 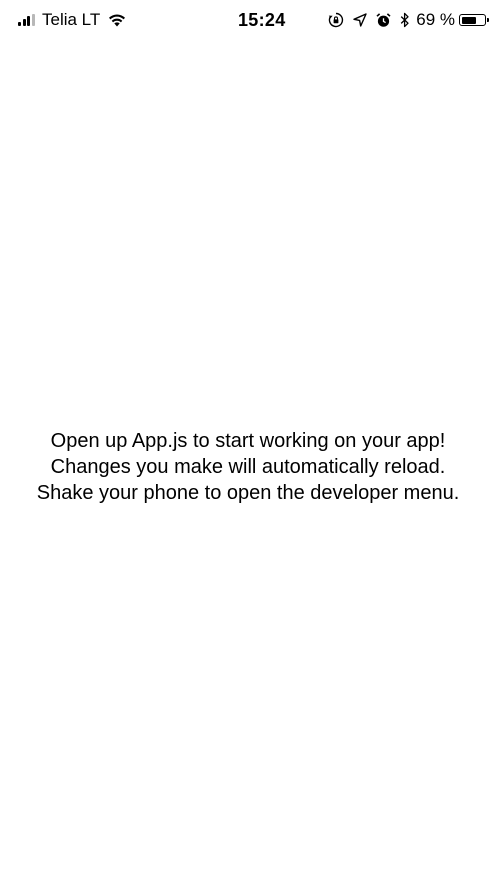 I want to click on battery-percentage: 69 %, so click(x=435, y=19).